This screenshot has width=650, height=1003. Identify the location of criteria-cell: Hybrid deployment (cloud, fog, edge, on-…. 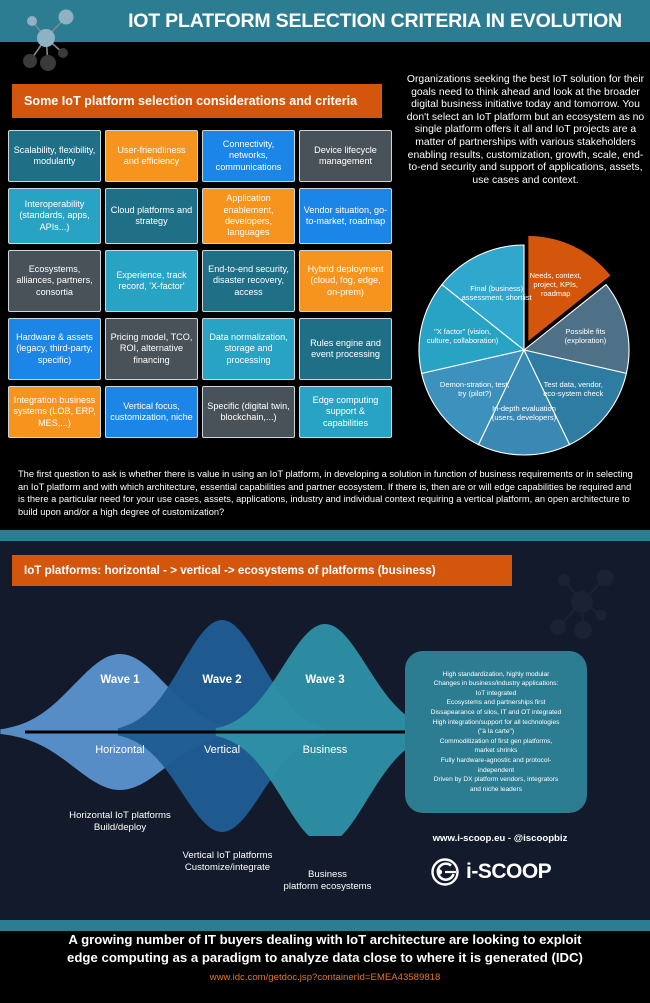
(345, 281).